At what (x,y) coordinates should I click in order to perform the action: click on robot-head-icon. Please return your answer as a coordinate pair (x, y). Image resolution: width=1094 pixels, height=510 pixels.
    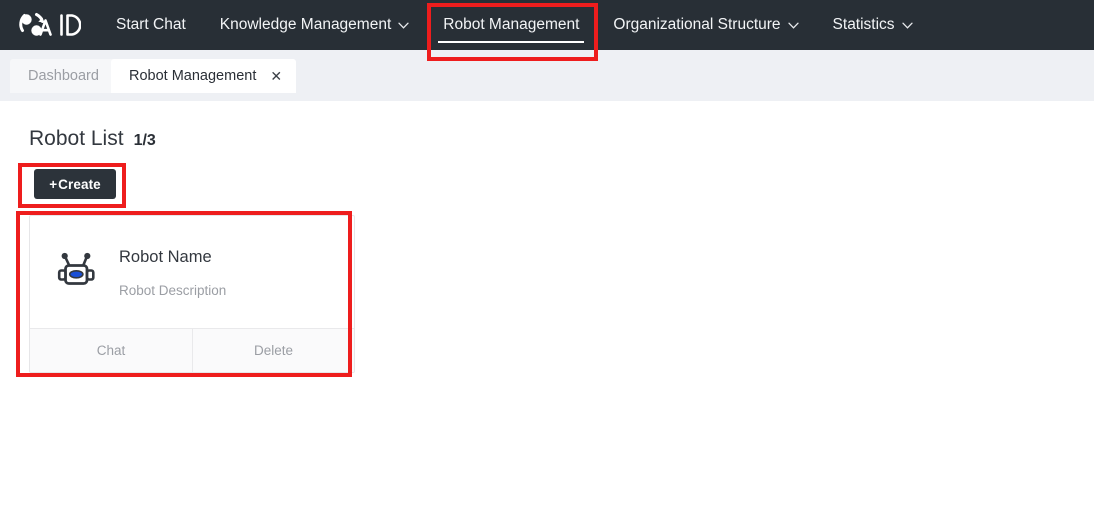
    Looking at the image, I should click on (76, 268).